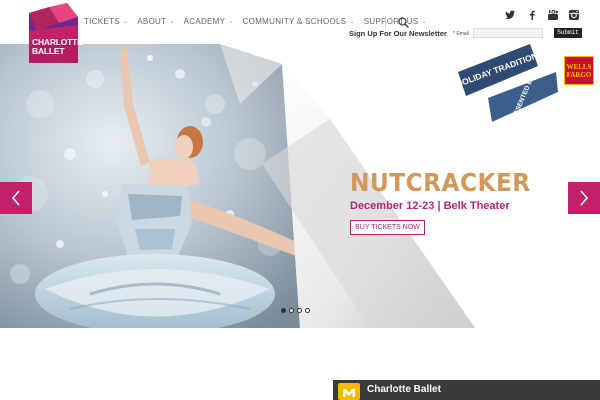 This screenshot has width=600, height=400. What do you see at coordinates (430, 206) in the screenshot?
I see `show-dates: December 12-23 | Belk Theater` at bounding box center [430, 206].